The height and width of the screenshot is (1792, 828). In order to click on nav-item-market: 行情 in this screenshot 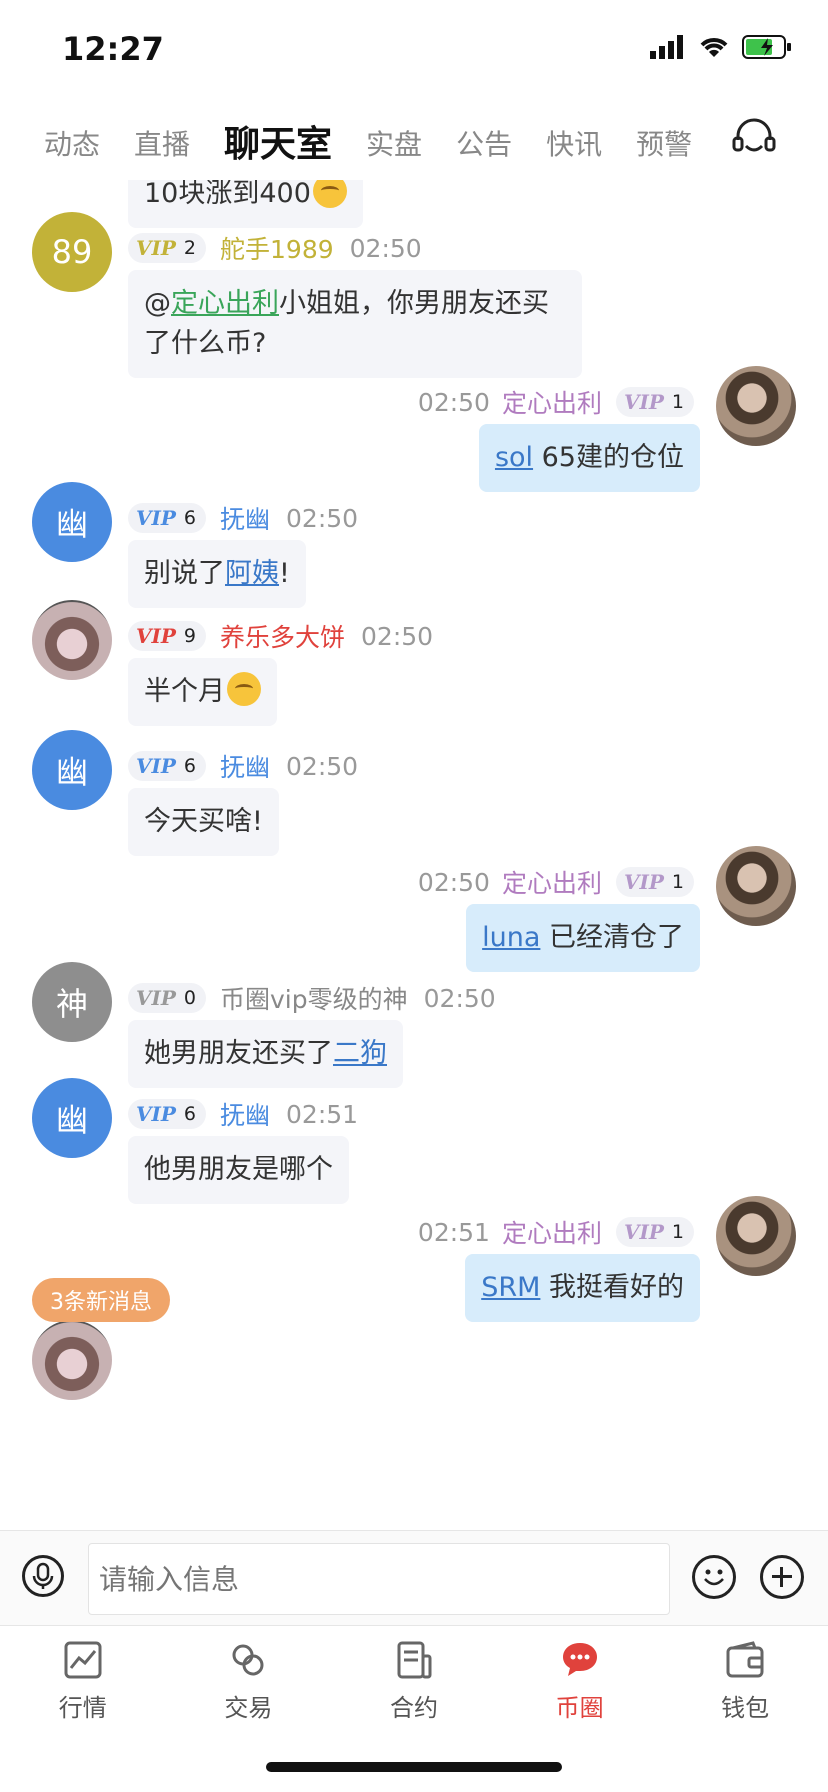, I will do `click(83, 1709)`.